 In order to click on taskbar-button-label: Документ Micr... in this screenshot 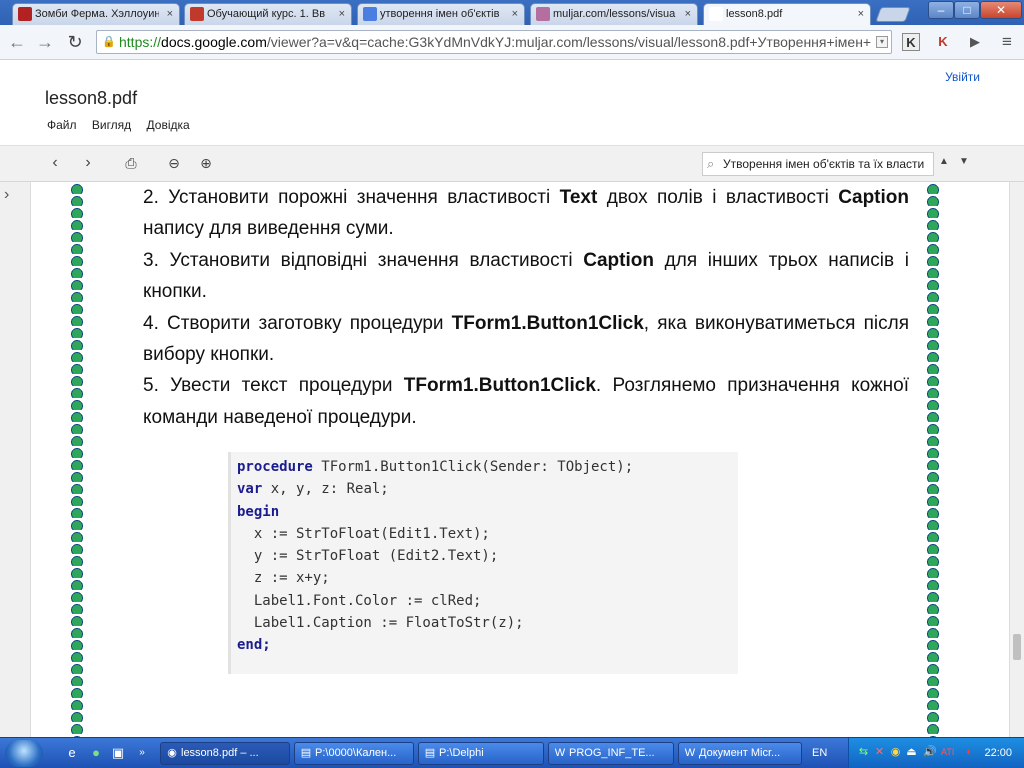, I will do `click(740, 753)`.